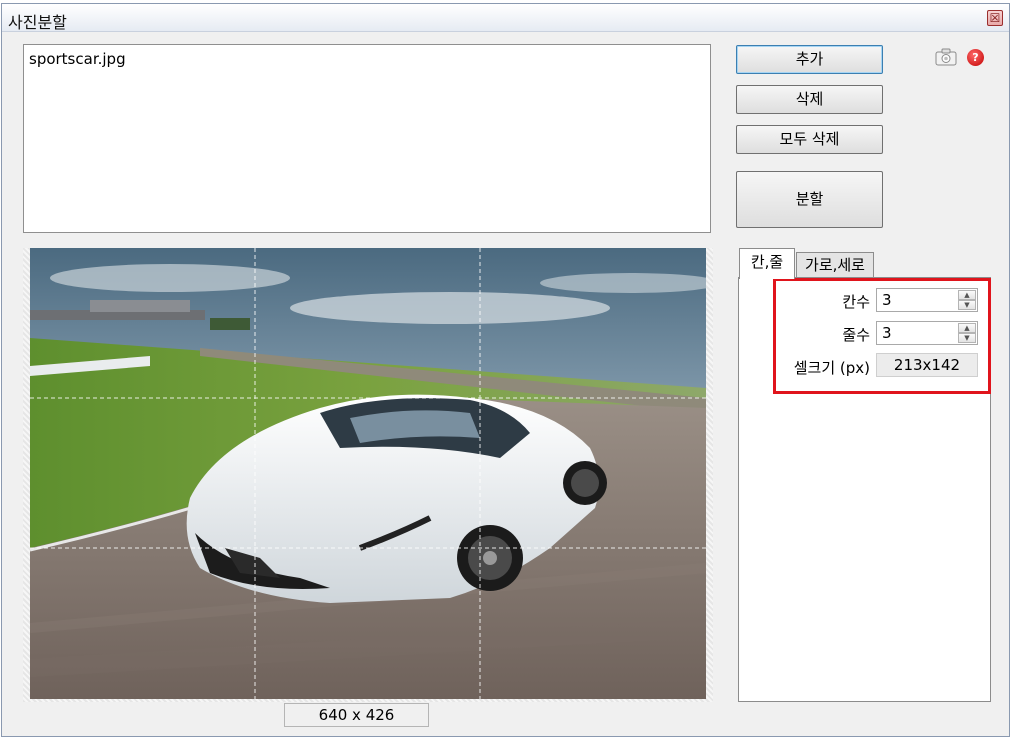  Describe the element at coordinates (505, 18) in the screenshot. I see `title-bar: 사진분할 ☒` at that location.